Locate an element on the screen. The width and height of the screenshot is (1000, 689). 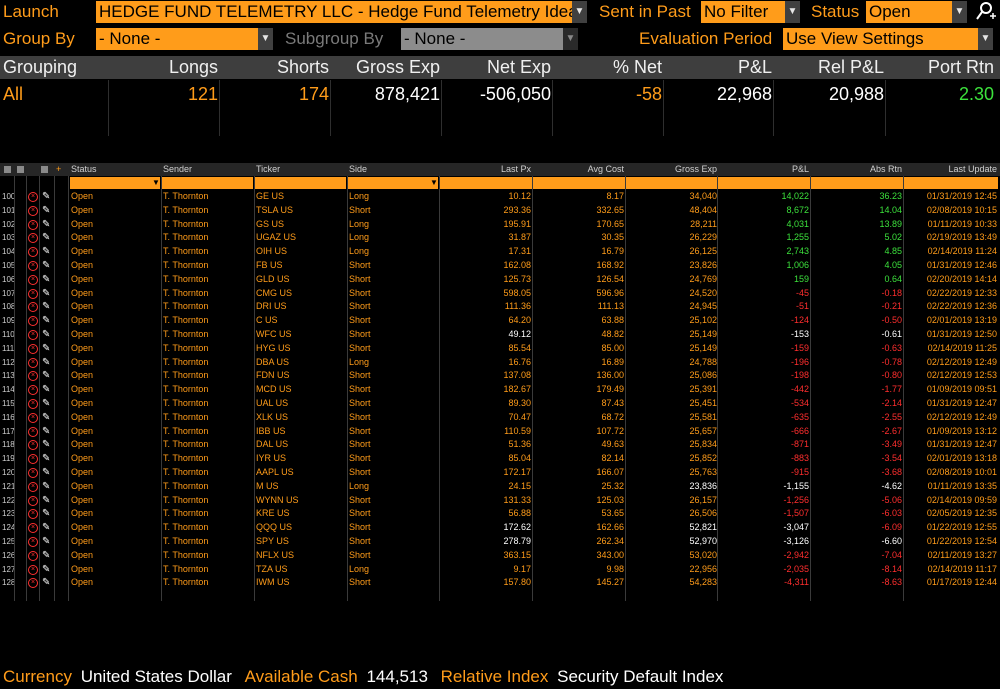
col-side: Side is located at coordinates (358, 169).